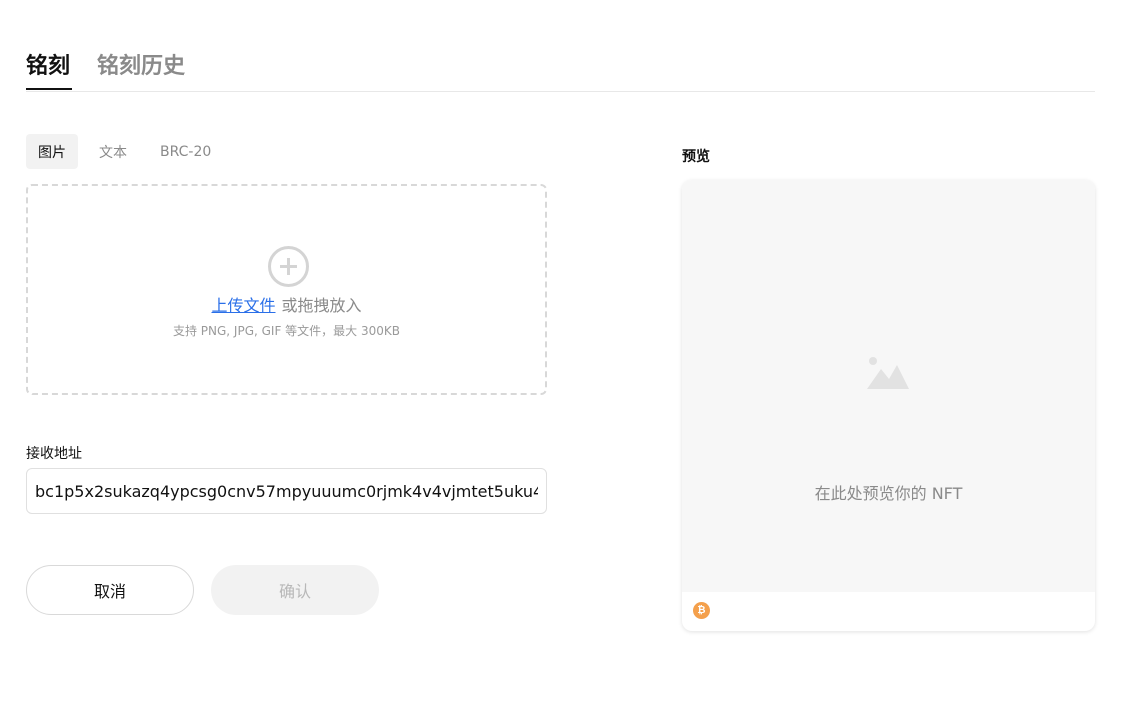 The width and height of the screenshot is (1144, 708). Describe the element at coordinates (560, 68) in the screenshot. I see `main-tabs: 铭刻 铭刻历史` at that location.